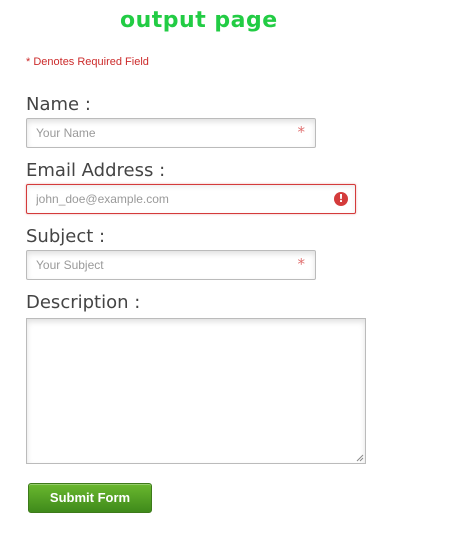  I want to click on subject-field-wrapper: *, so click(171, 265).